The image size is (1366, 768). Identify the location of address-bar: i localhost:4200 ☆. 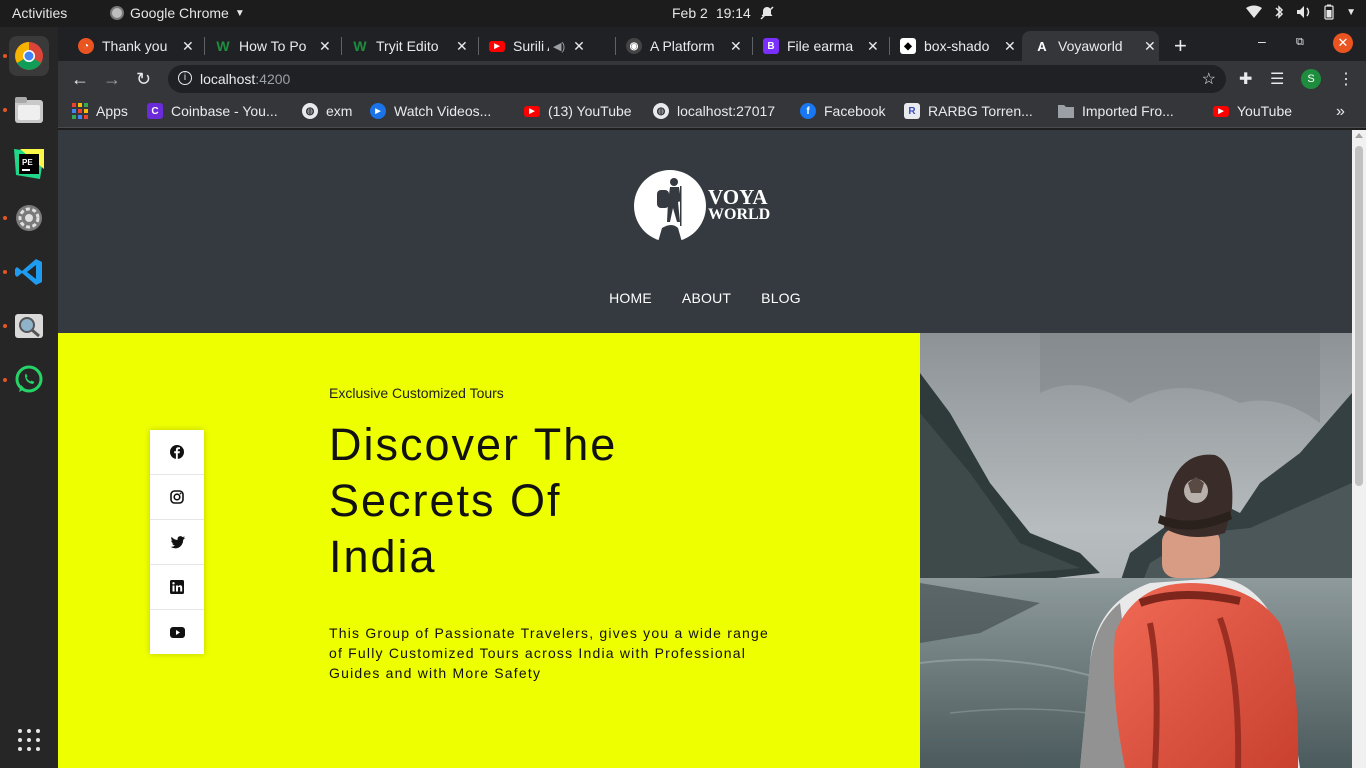
(697, 79).